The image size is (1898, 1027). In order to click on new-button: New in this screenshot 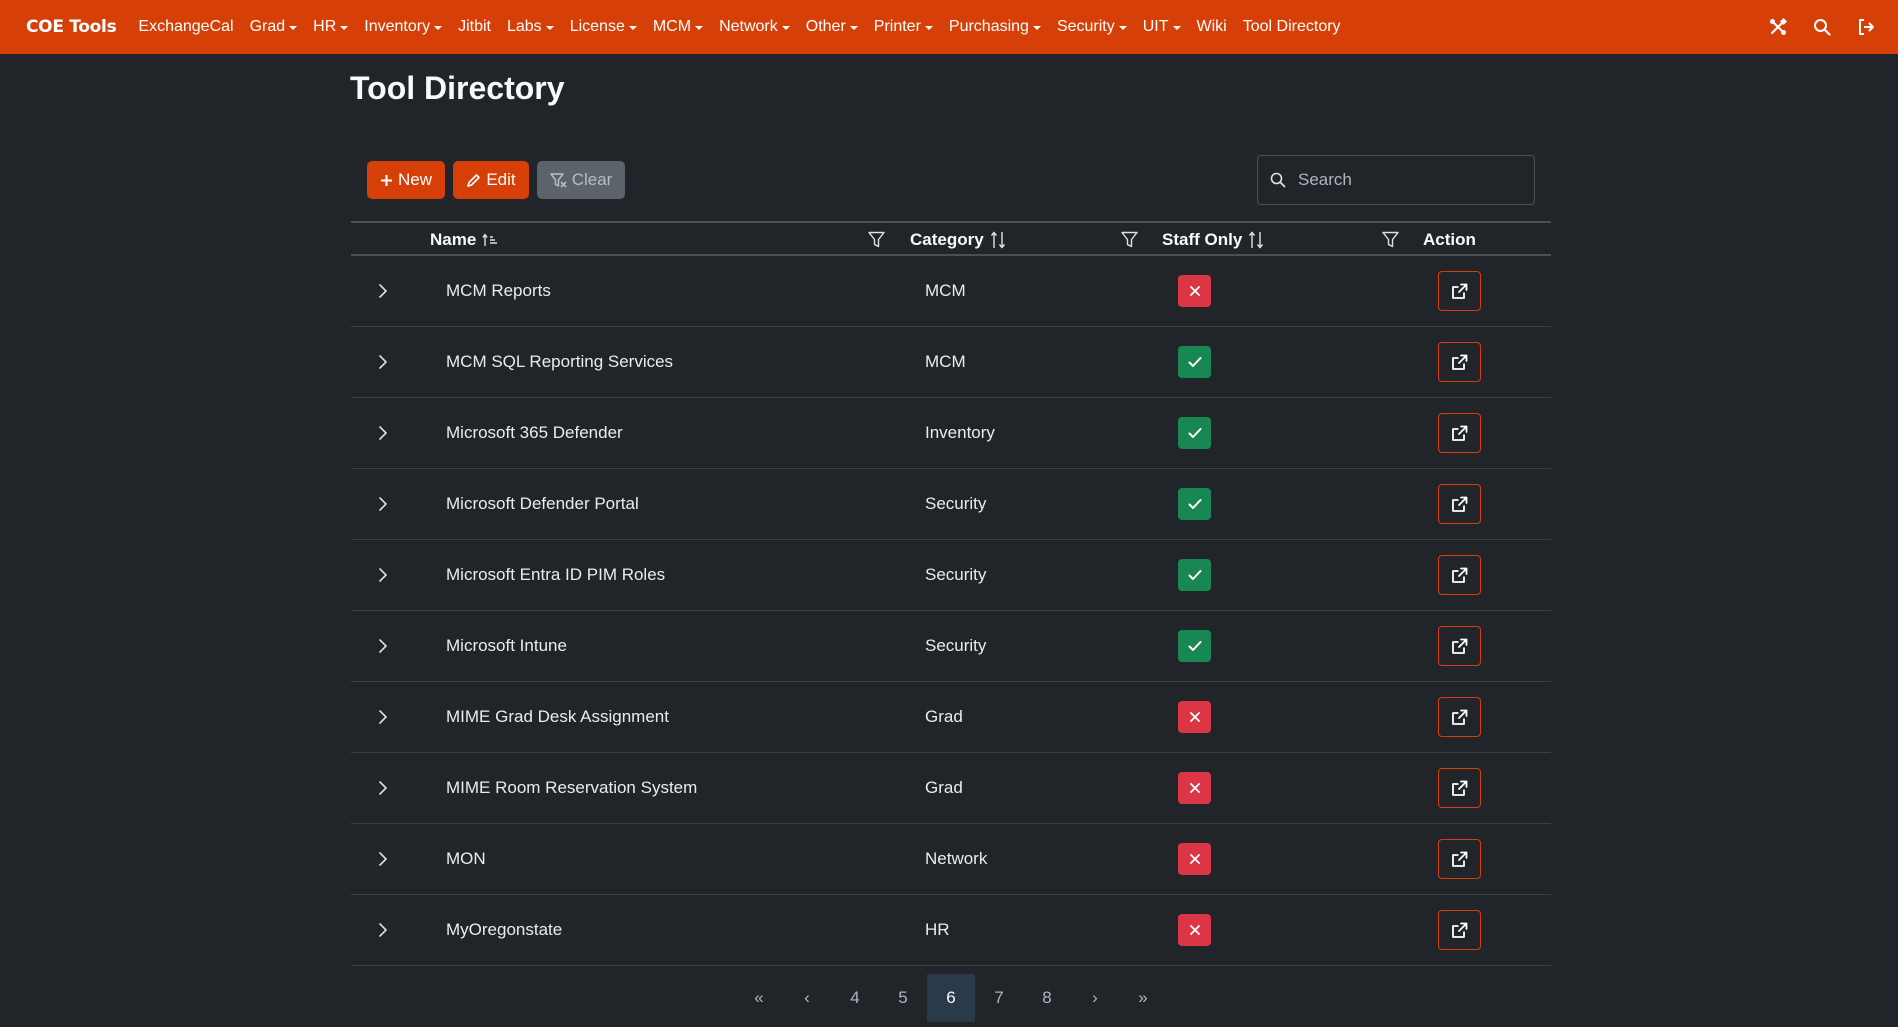, I will do `click(406, 180)`.